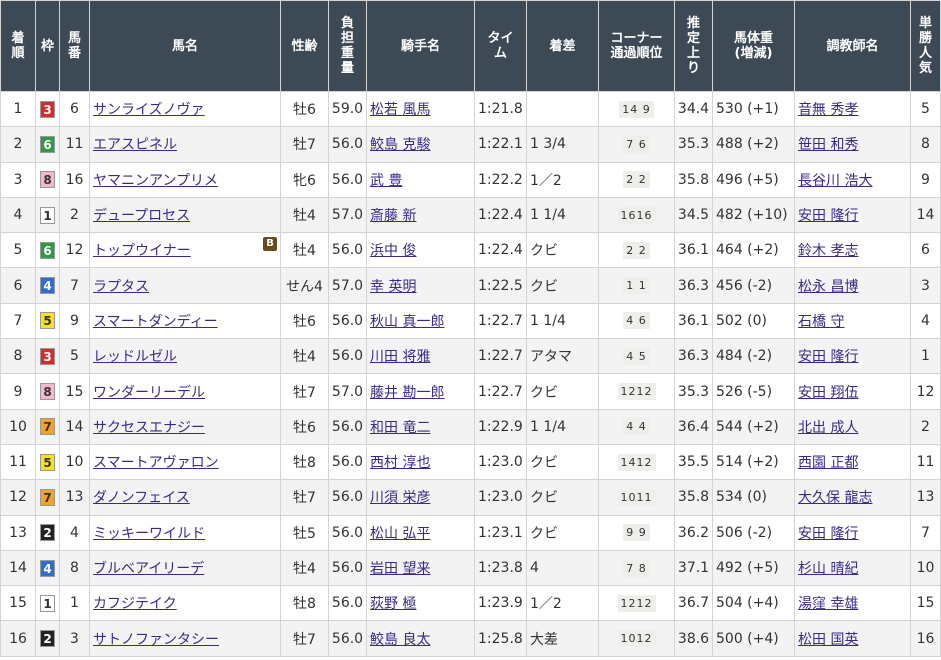 Image resolution: width=941 pixels, height=660 pixels. What do you see at coordinates (156, 463) in the screenshot?
I see `horse-name-link: スマートアヴァロン` at bounding box center [156, 463].